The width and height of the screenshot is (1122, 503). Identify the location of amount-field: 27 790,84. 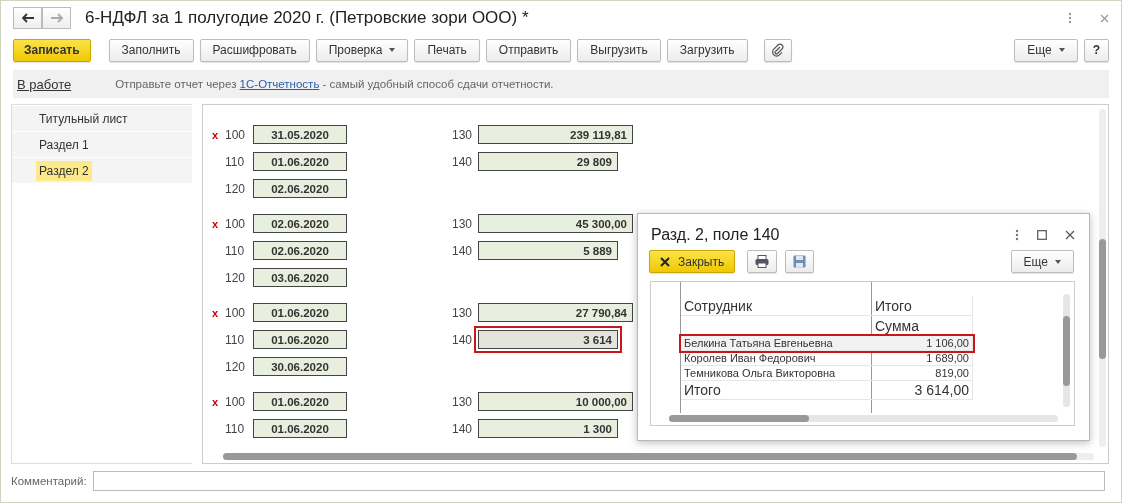
(555, 312).